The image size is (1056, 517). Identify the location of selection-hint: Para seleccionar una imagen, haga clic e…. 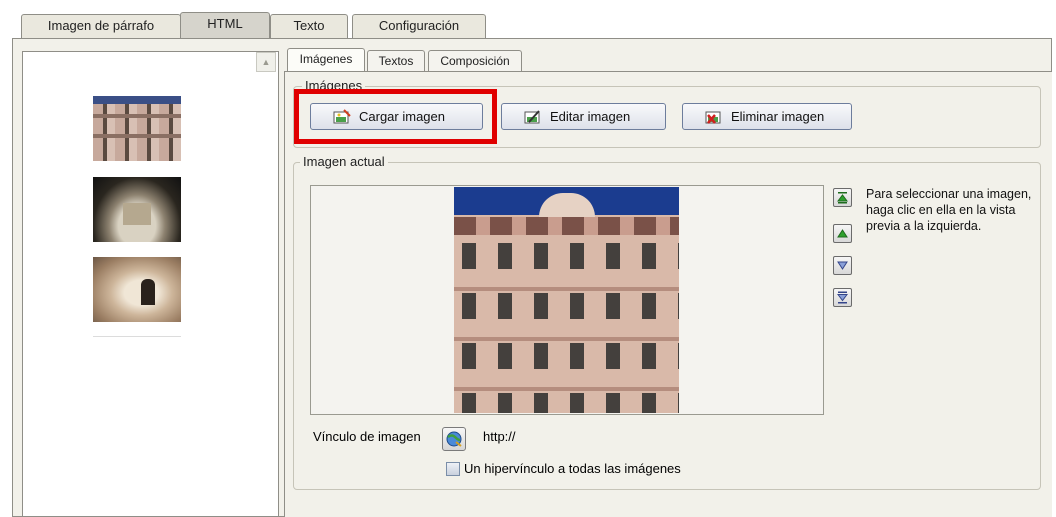
(949, 210).